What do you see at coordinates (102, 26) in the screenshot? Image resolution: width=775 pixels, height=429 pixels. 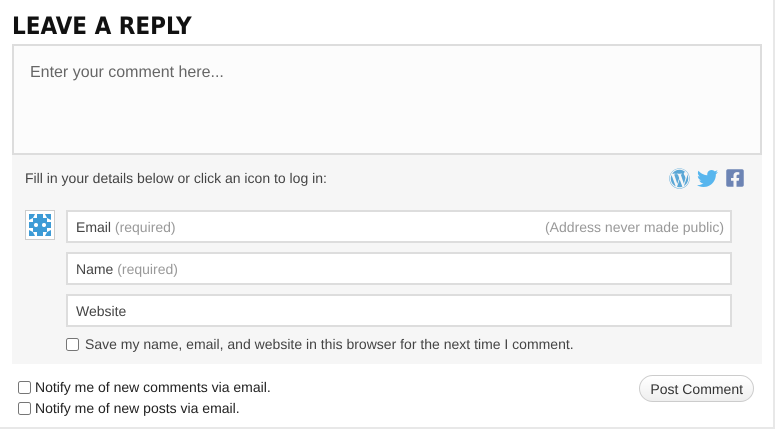 I see `section-heading: LEAVE A REPLY` at bounding box center [102, 26].